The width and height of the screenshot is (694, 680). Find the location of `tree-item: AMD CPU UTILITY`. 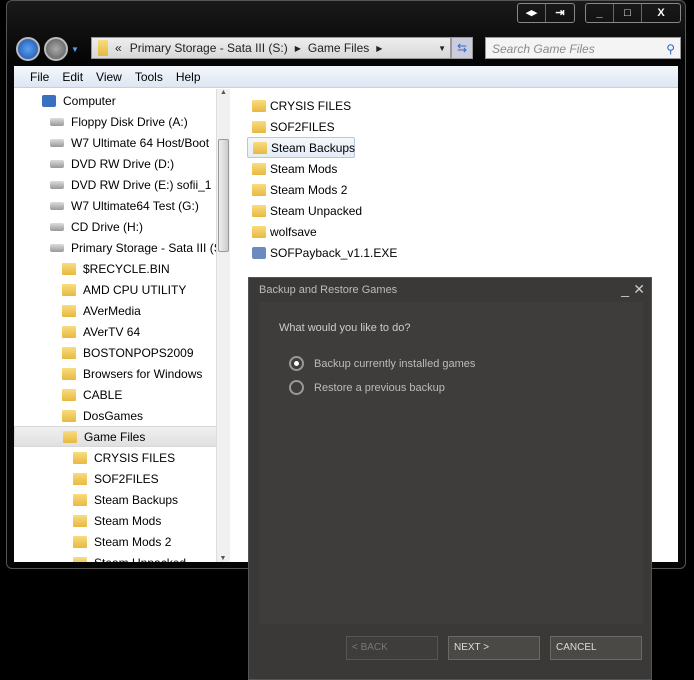

tree-item: AMD CPU UTILITY is located at coordinates (122, 289).